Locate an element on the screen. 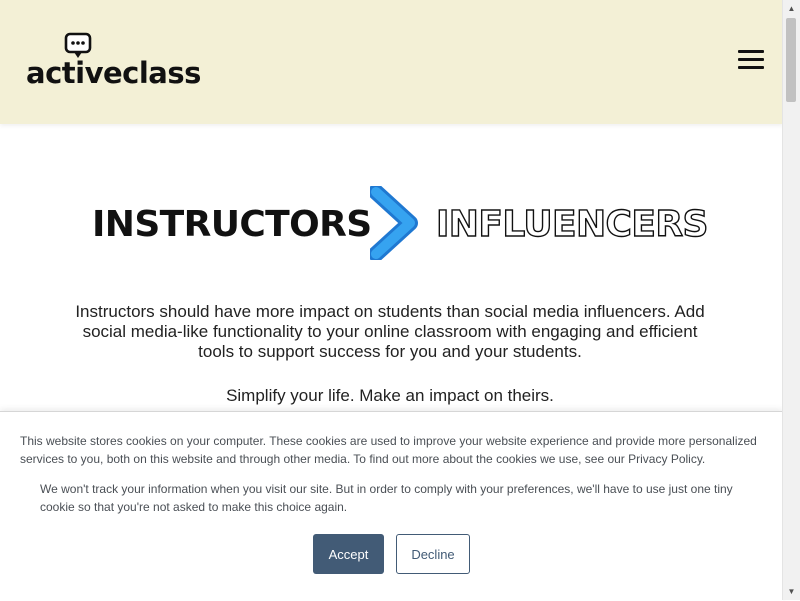 The image size is (800, 601). hero-banner: INSTRUCTORS INFLUENCERS is located at coordinates (400, 225).